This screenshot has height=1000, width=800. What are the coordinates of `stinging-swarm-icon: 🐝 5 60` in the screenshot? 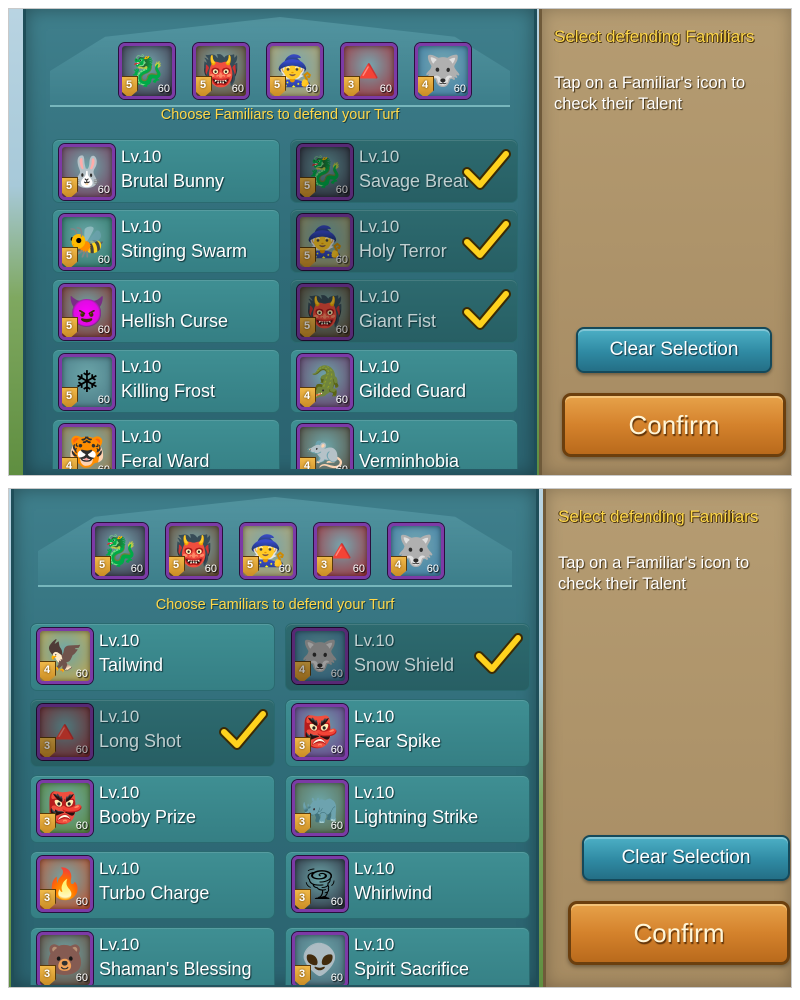 It's located at (87, 242).